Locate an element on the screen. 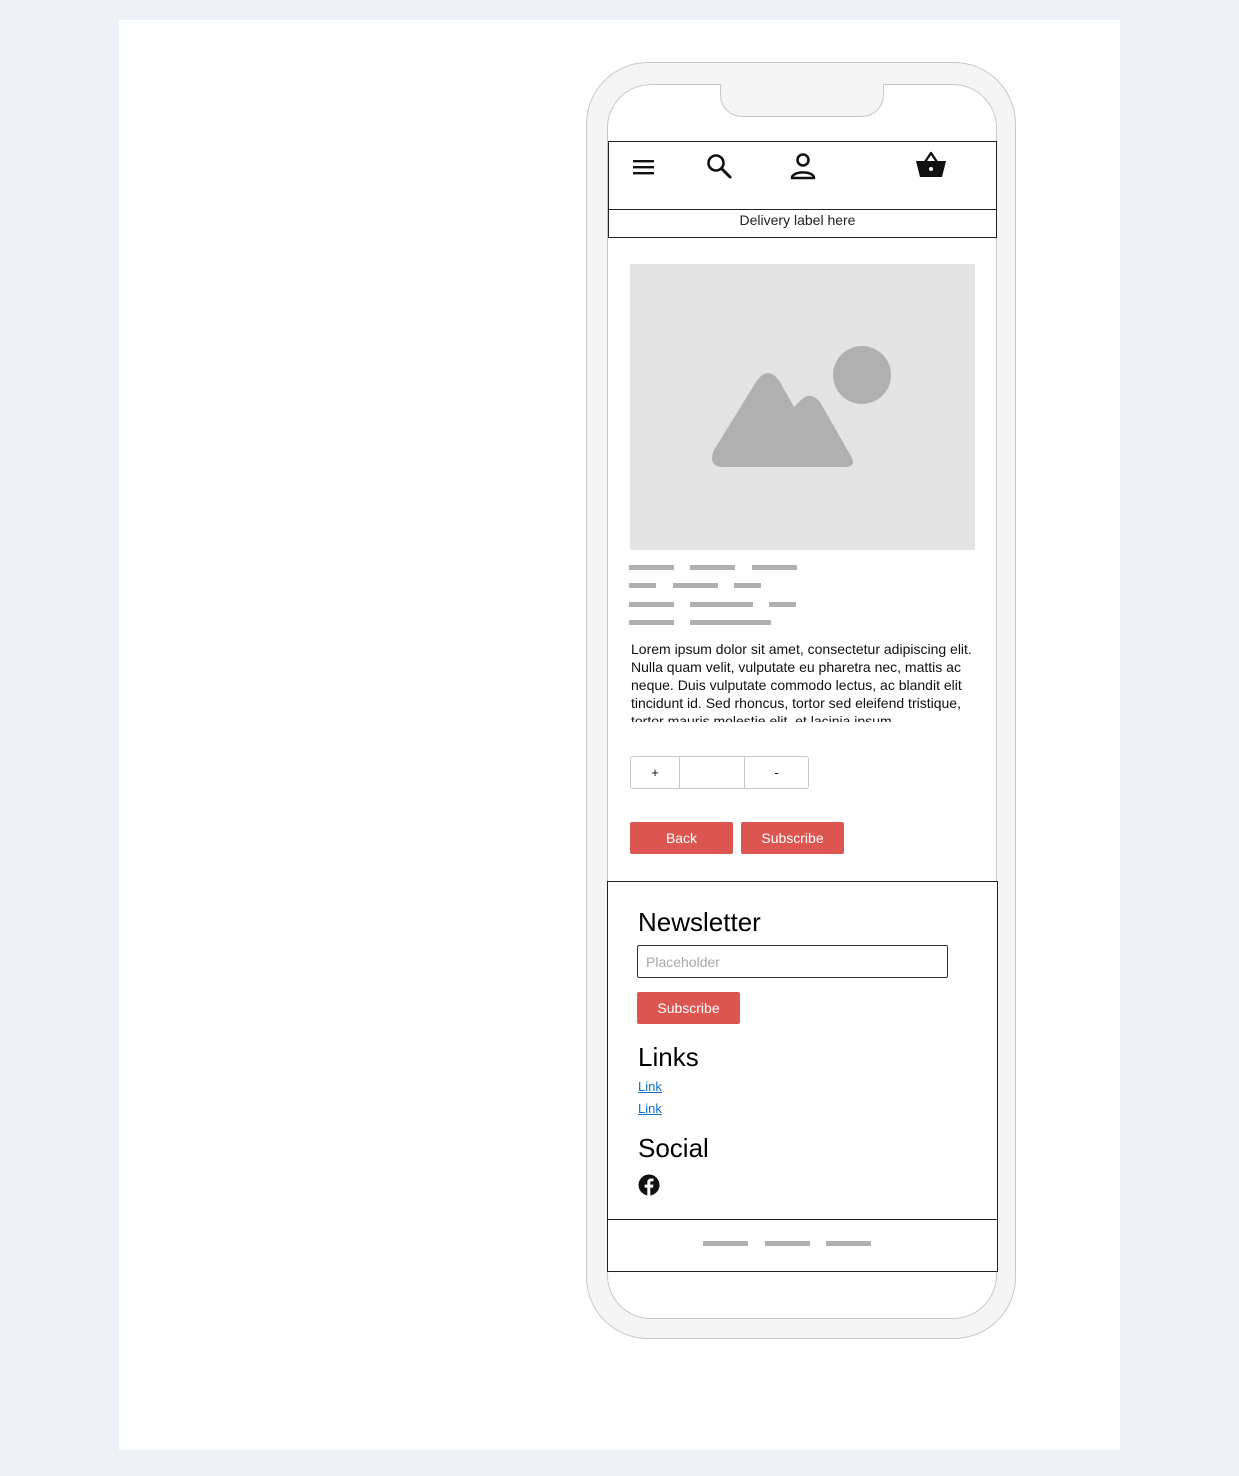 The height and width of the screenshot is (1476, 1239). newsletter-subscribe-button: Subscribe is located at coordinates (688, 1008).